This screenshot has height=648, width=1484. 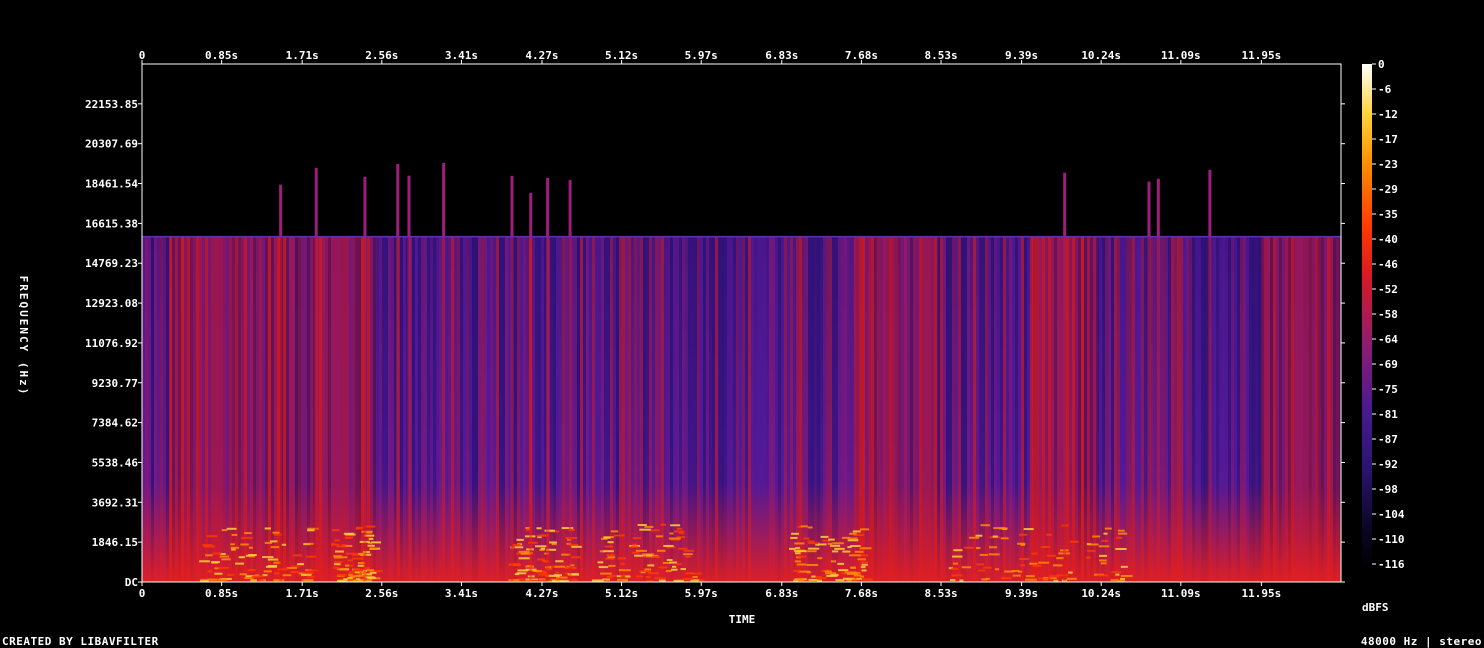 What do you see at coordinates (1181, 55) in the screenshot?
I see `x-tick-label-top: 11.09s` at bounding box center [1181, 55].